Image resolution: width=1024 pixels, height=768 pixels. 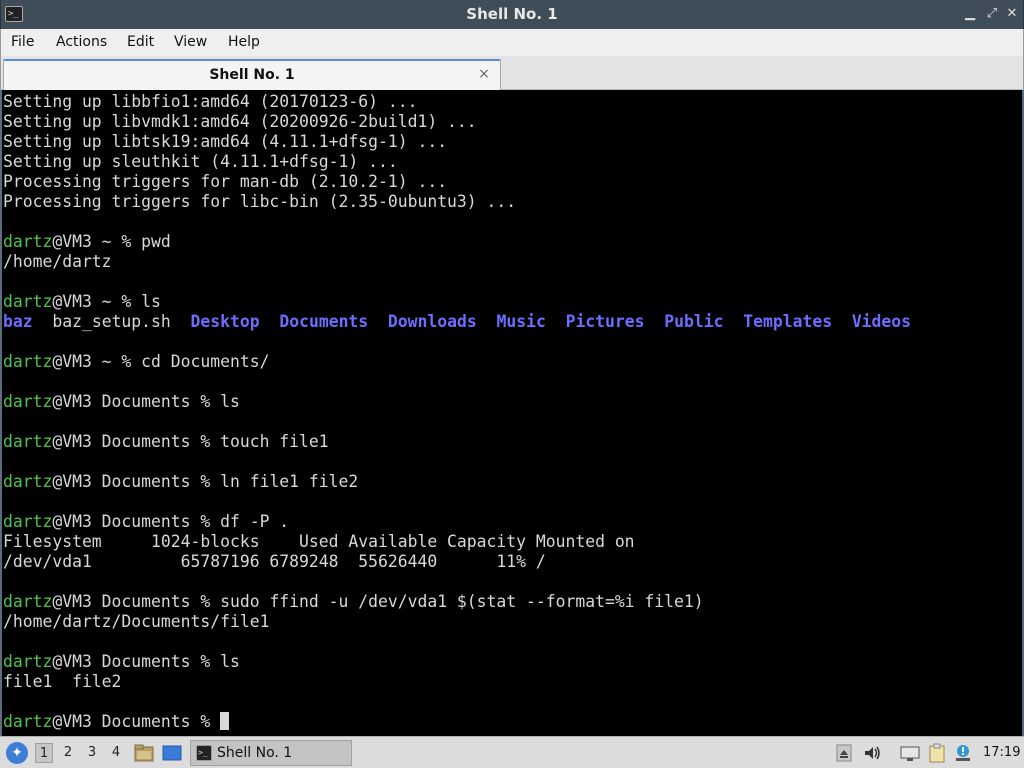 I want to click on tab-shell-1: Shell No. 1 ×, so click(x=252, y=74).